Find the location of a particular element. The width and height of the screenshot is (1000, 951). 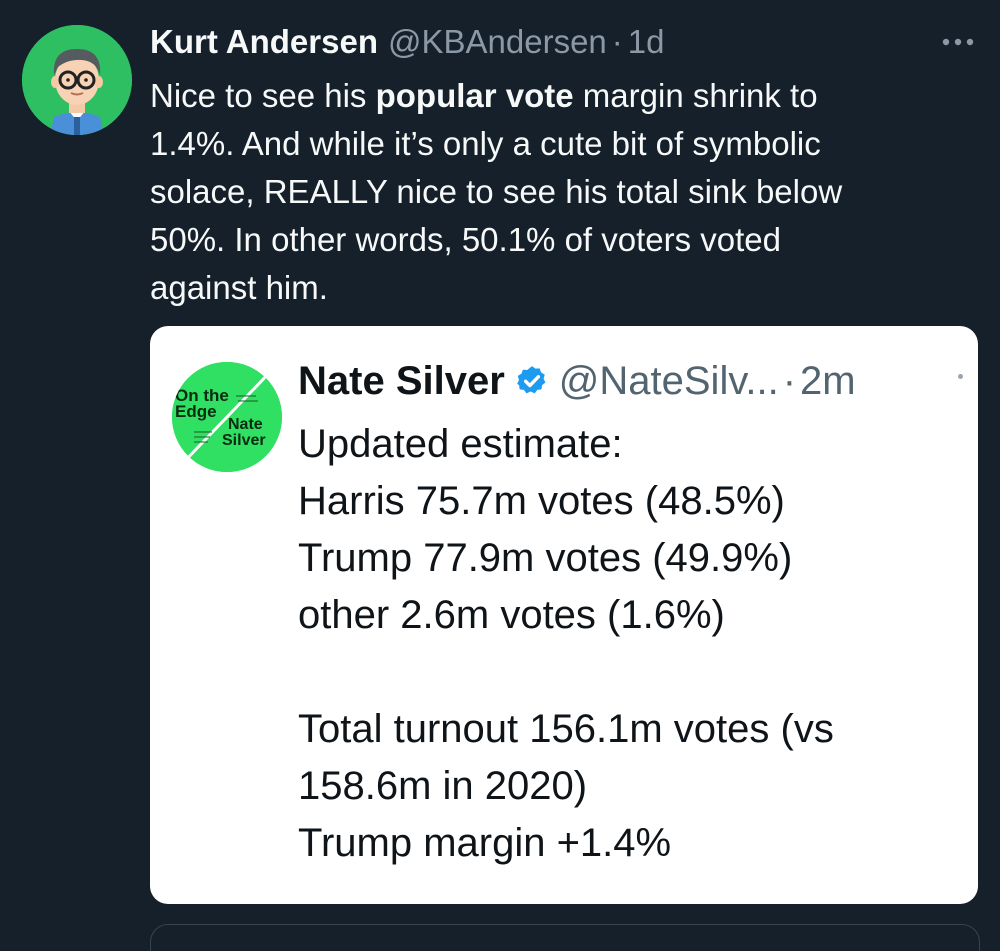

quoted-text-line: 158.6m in 2020) is located at coordinates (443, 786).